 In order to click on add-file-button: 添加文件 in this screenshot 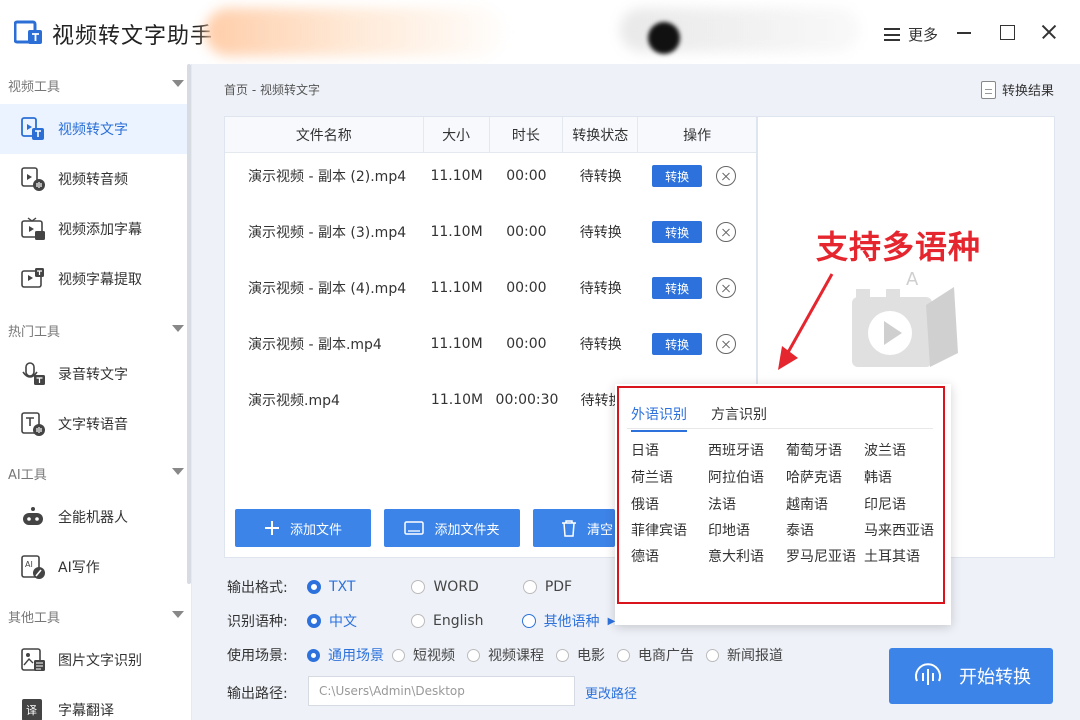, I will do `click(303, 528)`.